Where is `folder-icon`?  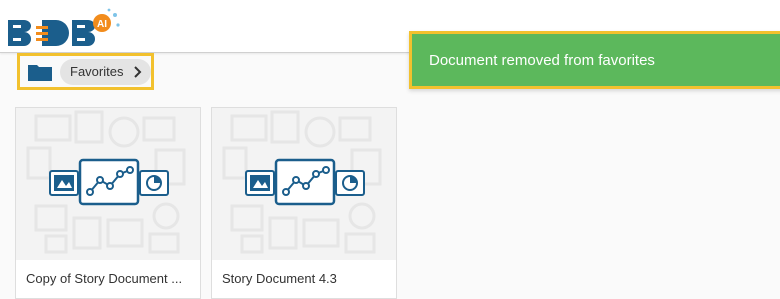
folder-icon is located at coordinates (40, 72).